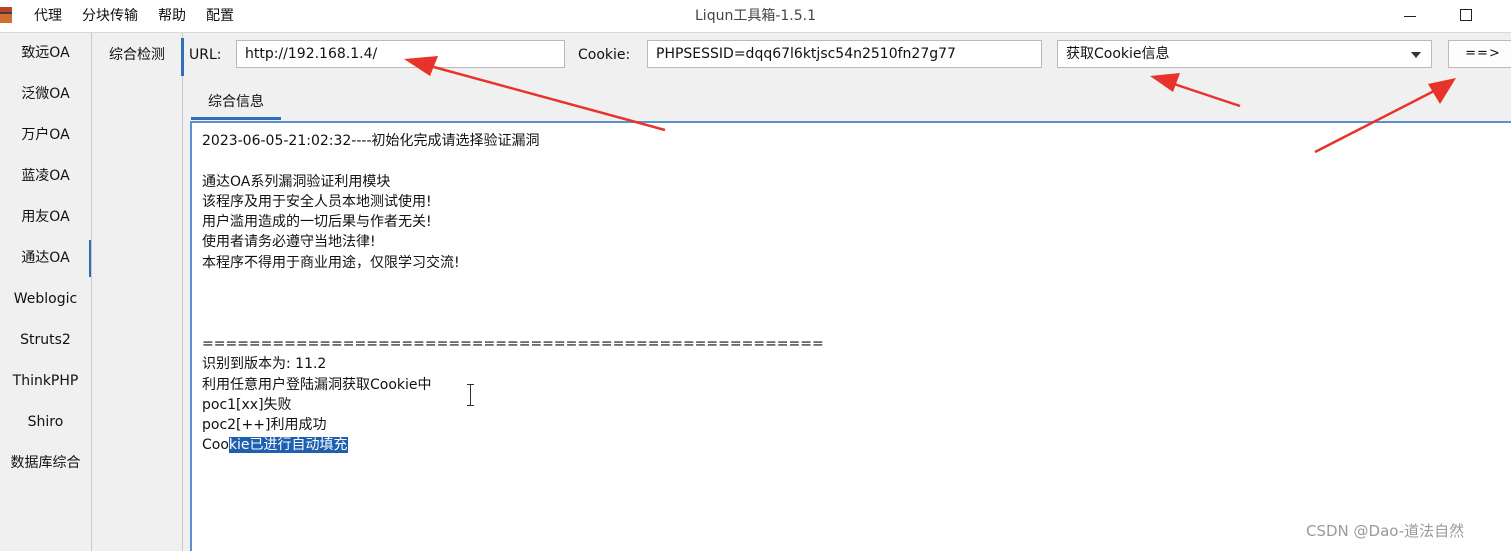 The image size is (1511, 551). Describe the element at coordinates (1479, 54) in the screenshot. I see `run-button: ==>` at that location.